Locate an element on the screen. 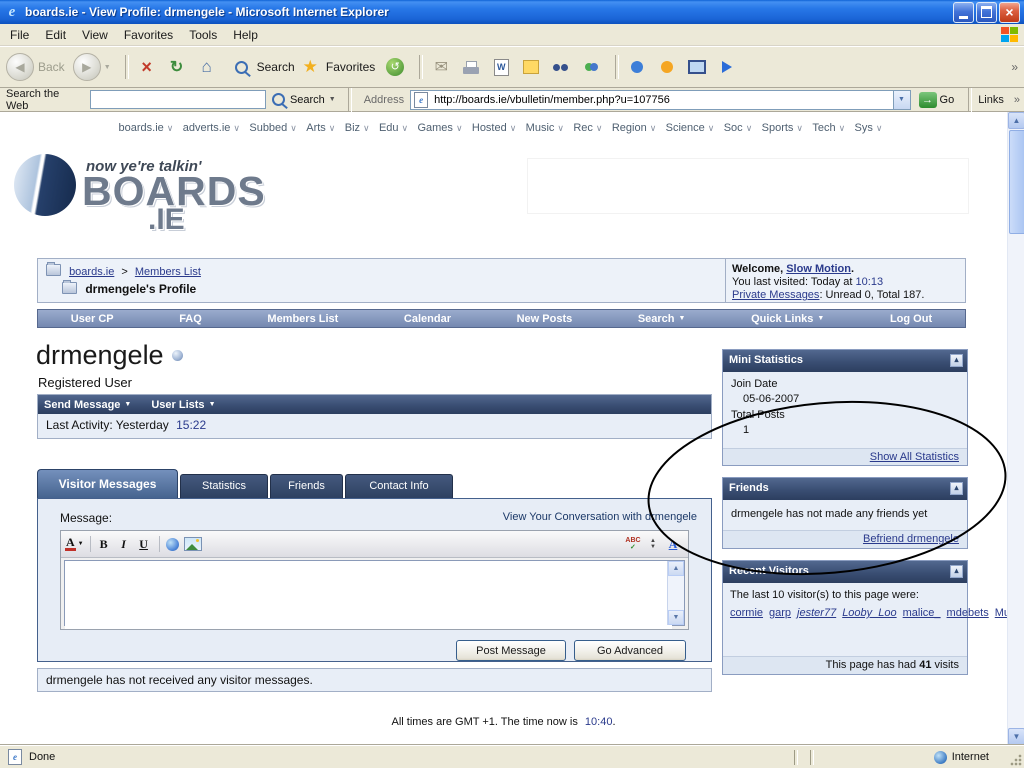 This screenshot has height=768, width=1024. page-scroll-thumb is located at coordinates (1016, 182).